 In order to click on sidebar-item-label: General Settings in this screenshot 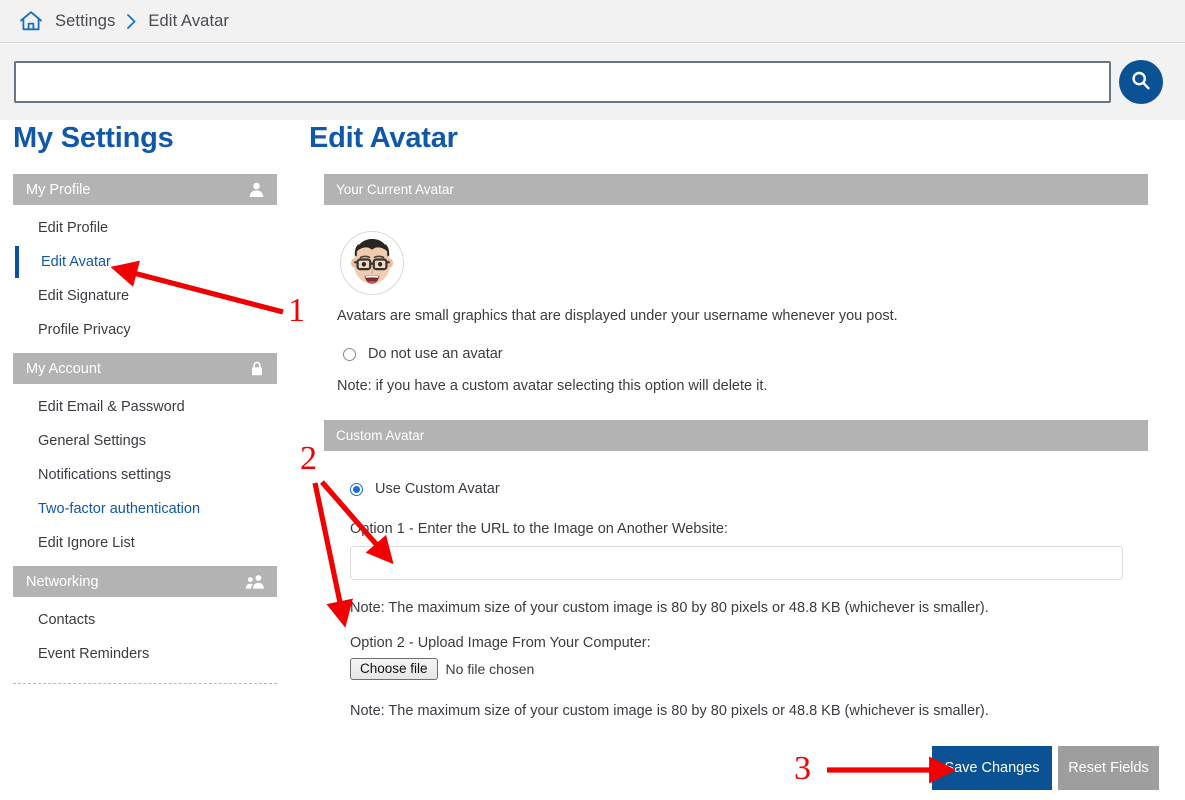, I will do `click(92, 441)`.